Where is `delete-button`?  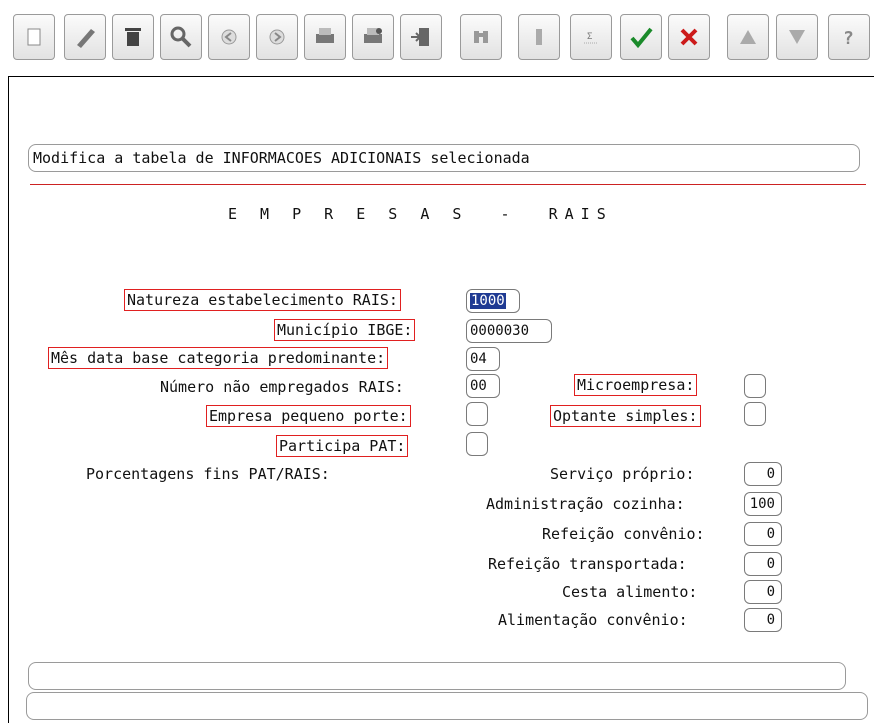 delete-button is located at coordinates (133, 37).